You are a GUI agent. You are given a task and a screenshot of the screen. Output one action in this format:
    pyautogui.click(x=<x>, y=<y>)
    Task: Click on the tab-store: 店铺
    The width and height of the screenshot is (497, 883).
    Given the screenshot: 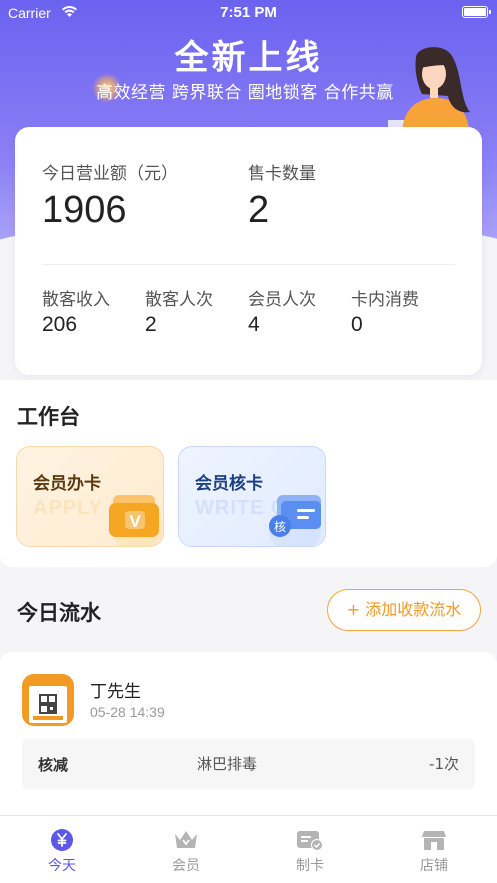 What is the action you would take?
    pyautogui.click(x=434, y=849)
    